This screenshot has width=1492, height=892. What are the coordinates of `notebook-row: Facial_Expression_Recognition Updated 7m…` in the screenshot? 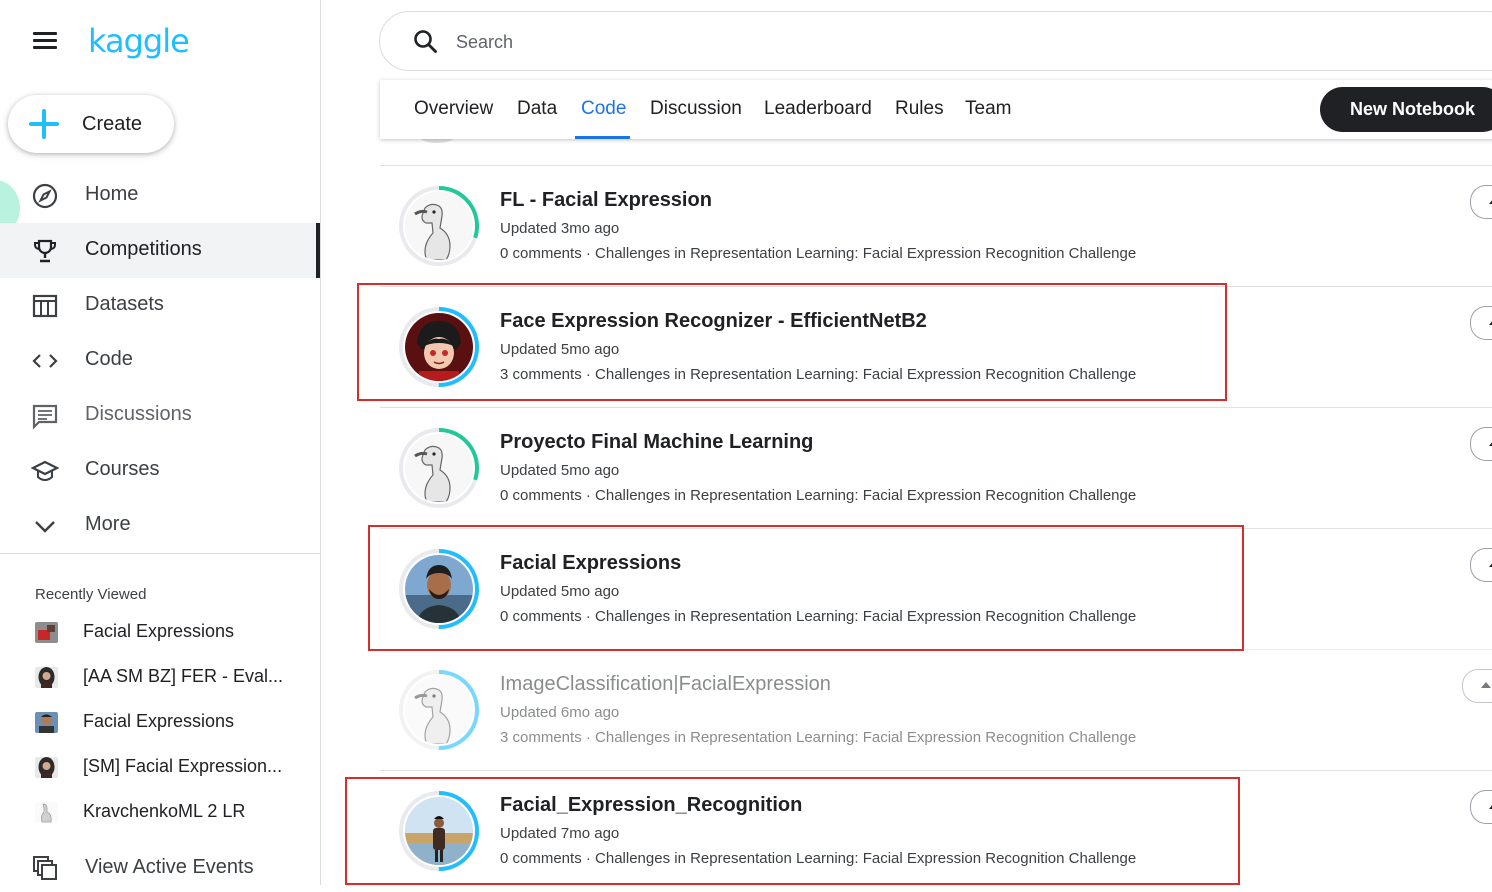 It's located at (936, 831).